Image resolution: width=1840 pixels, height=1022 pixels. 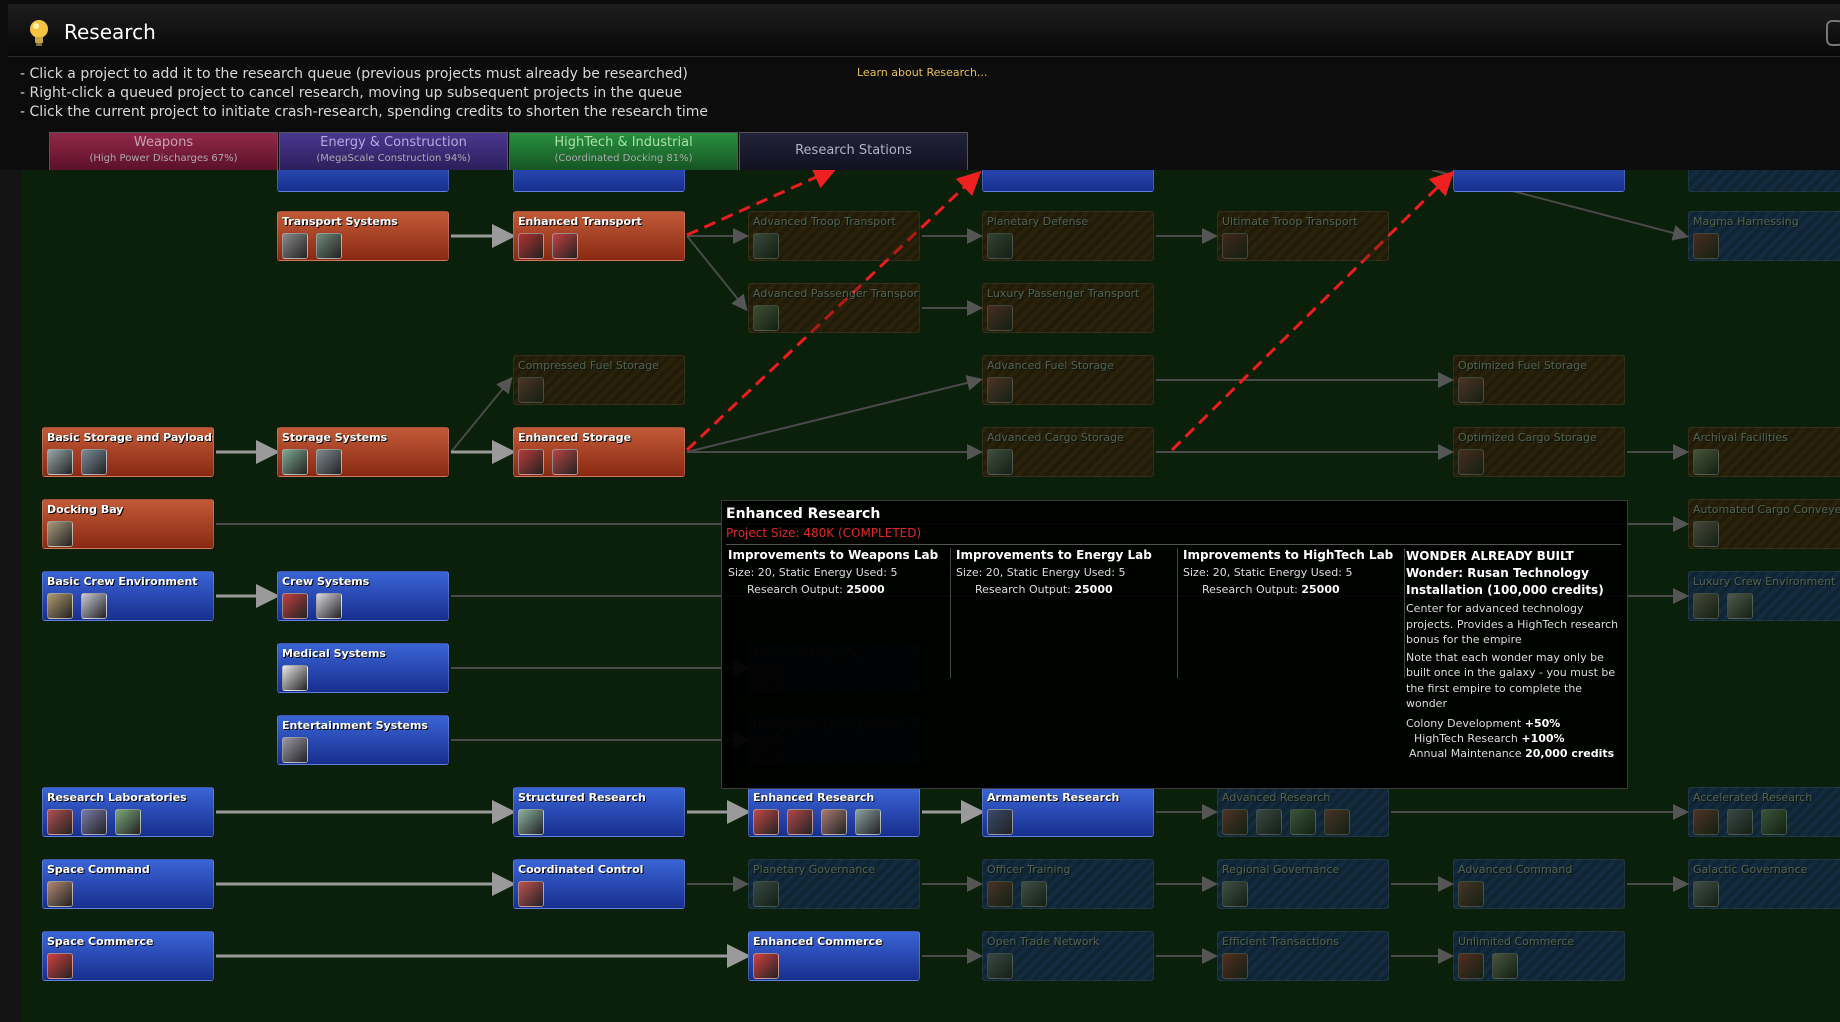 I want to click on tech-node-regional-governance: Regional Governance, so click(x=1303, y=884).